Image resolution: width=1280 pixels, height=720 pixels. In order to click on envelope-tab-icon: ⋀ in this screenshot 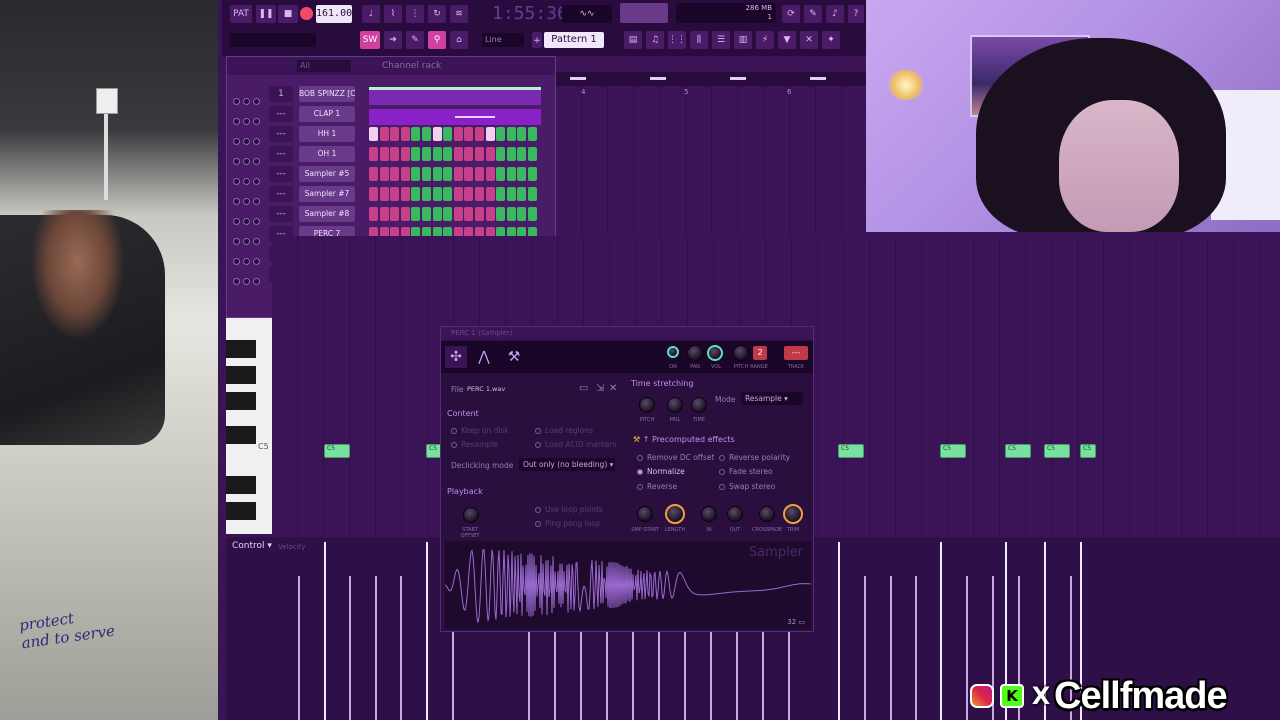, I will do `click(484, 357)`.